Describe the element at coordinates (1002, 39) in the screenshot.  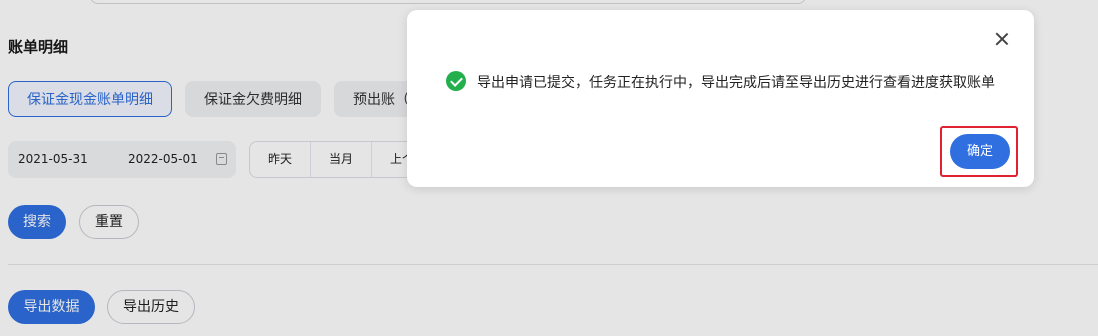
I see `close-icon` at that location.